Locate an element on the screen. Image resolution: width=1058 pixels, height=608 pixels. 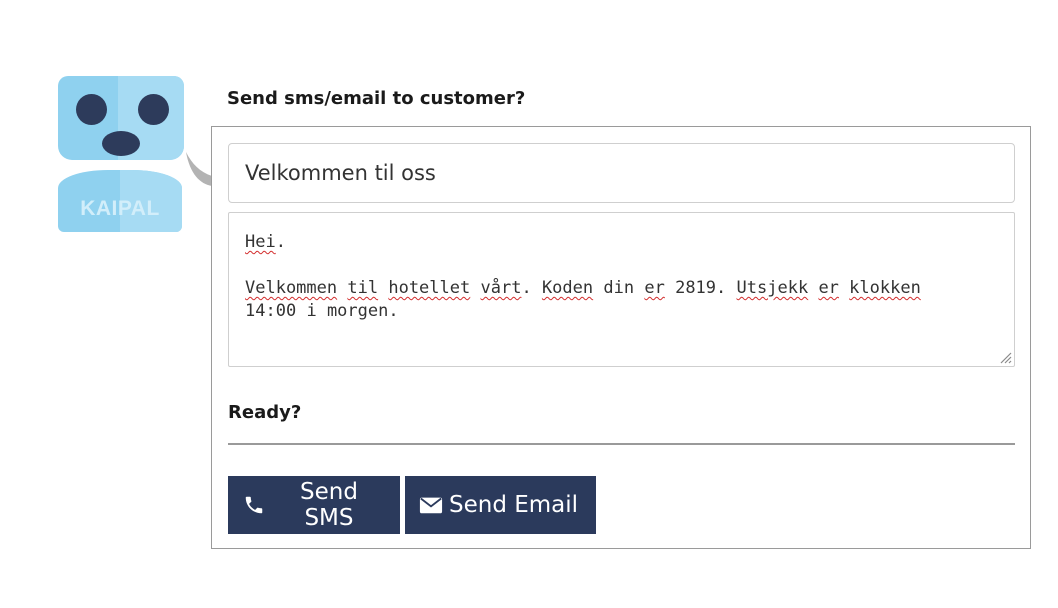
message-line: Hei. is located at coordinates (265, 242).